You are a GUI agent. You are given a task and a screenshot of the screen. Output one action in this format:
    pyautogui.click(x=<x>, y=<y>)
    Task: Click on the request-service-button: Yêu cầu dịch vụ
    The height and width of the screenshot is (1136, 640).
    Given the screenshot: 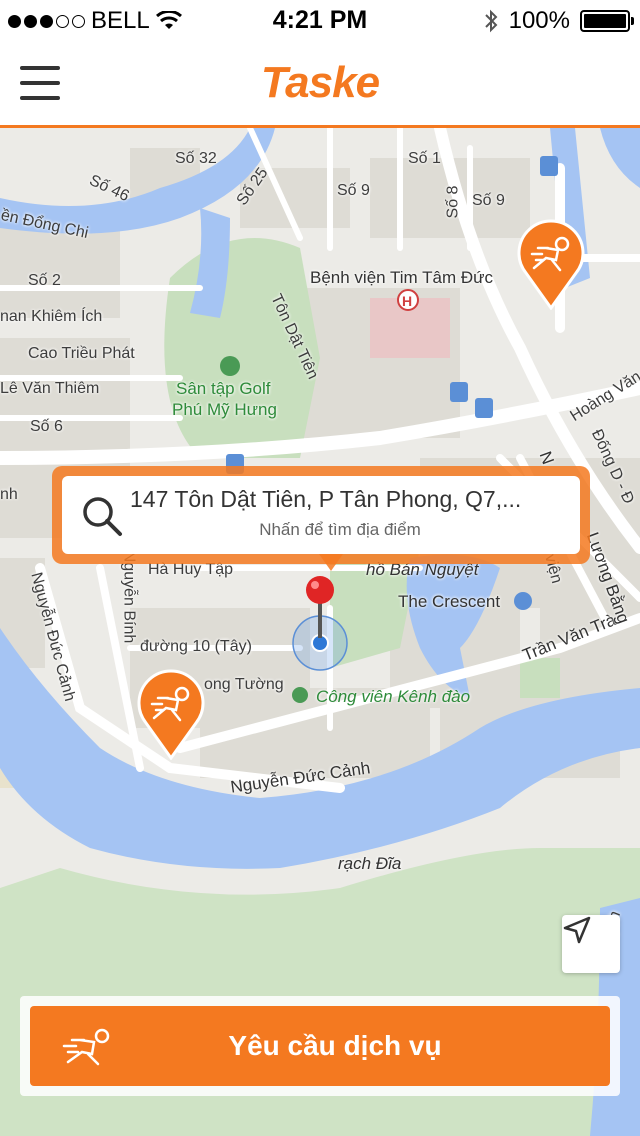 What is the action you would take?
    pyautogui.click(x=320, y=1046)
    